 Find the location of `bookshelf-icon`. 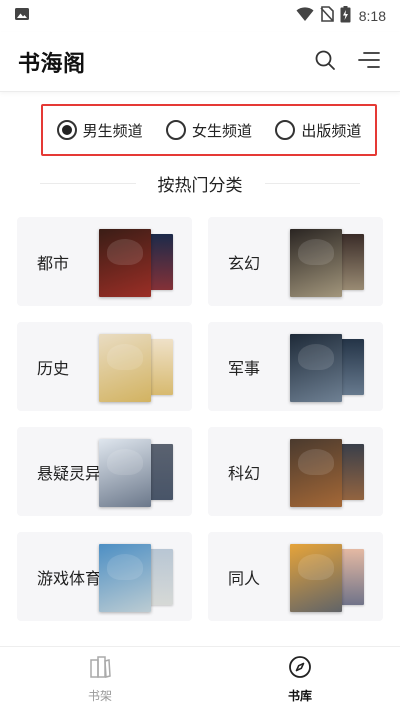

bookshelf-icon is located at coordinates (100, 669).